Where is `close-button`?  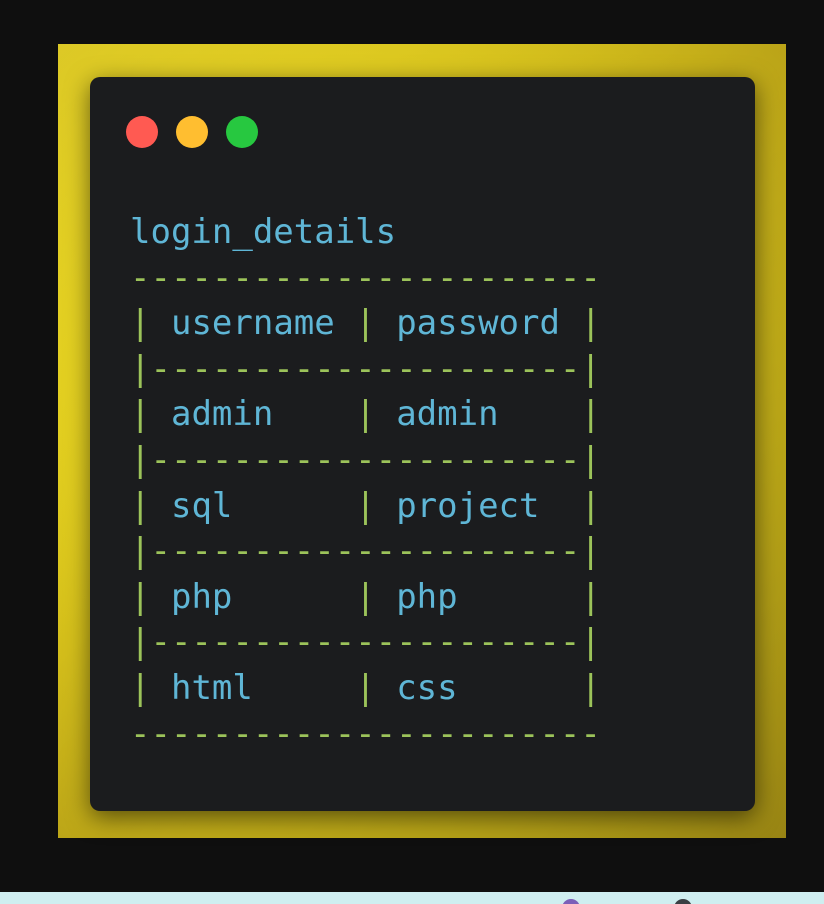 close-button is located at coordinates (142, 132).